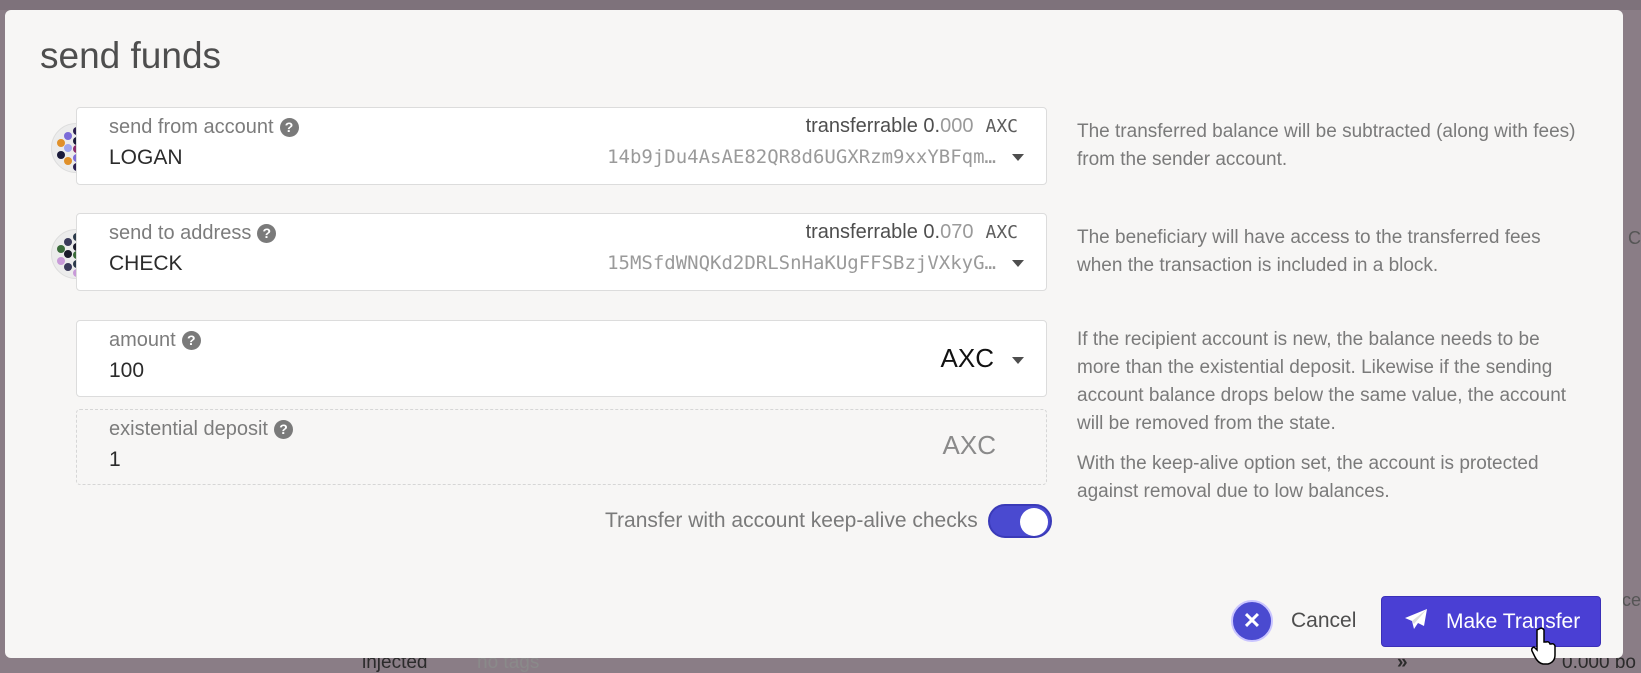  Describe the element at coordinates (146, 157) in the screenshot. I see `from-account-name: LOGAN` at that location.